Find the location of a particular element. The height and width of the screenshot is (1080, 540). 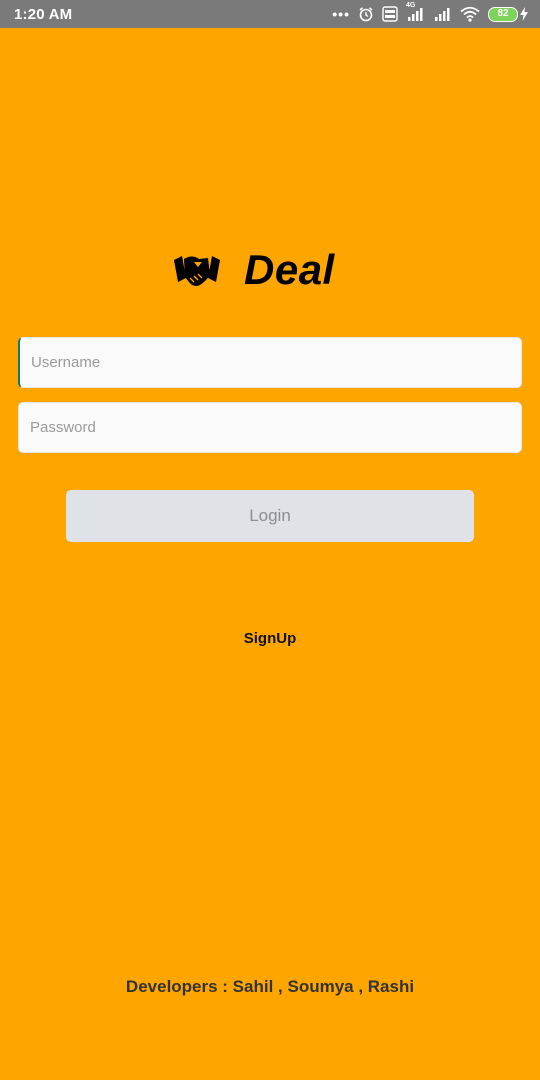

app-logo: Deal is located at coordinates (253, 270).